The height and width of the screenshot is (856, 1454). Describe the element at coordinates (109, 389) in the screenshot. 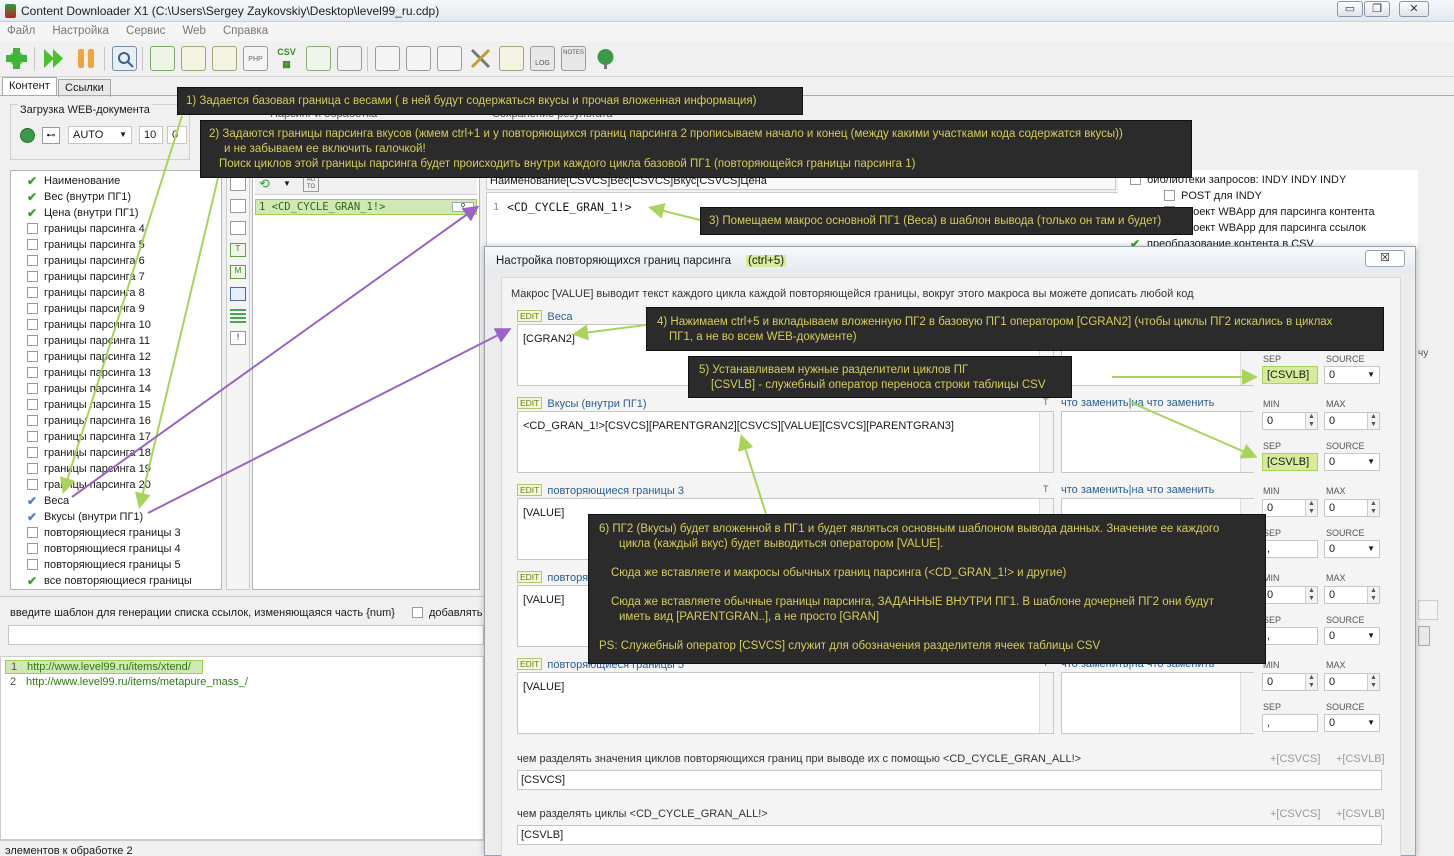

I see `tree-item: границы парсинга 14` at that location.